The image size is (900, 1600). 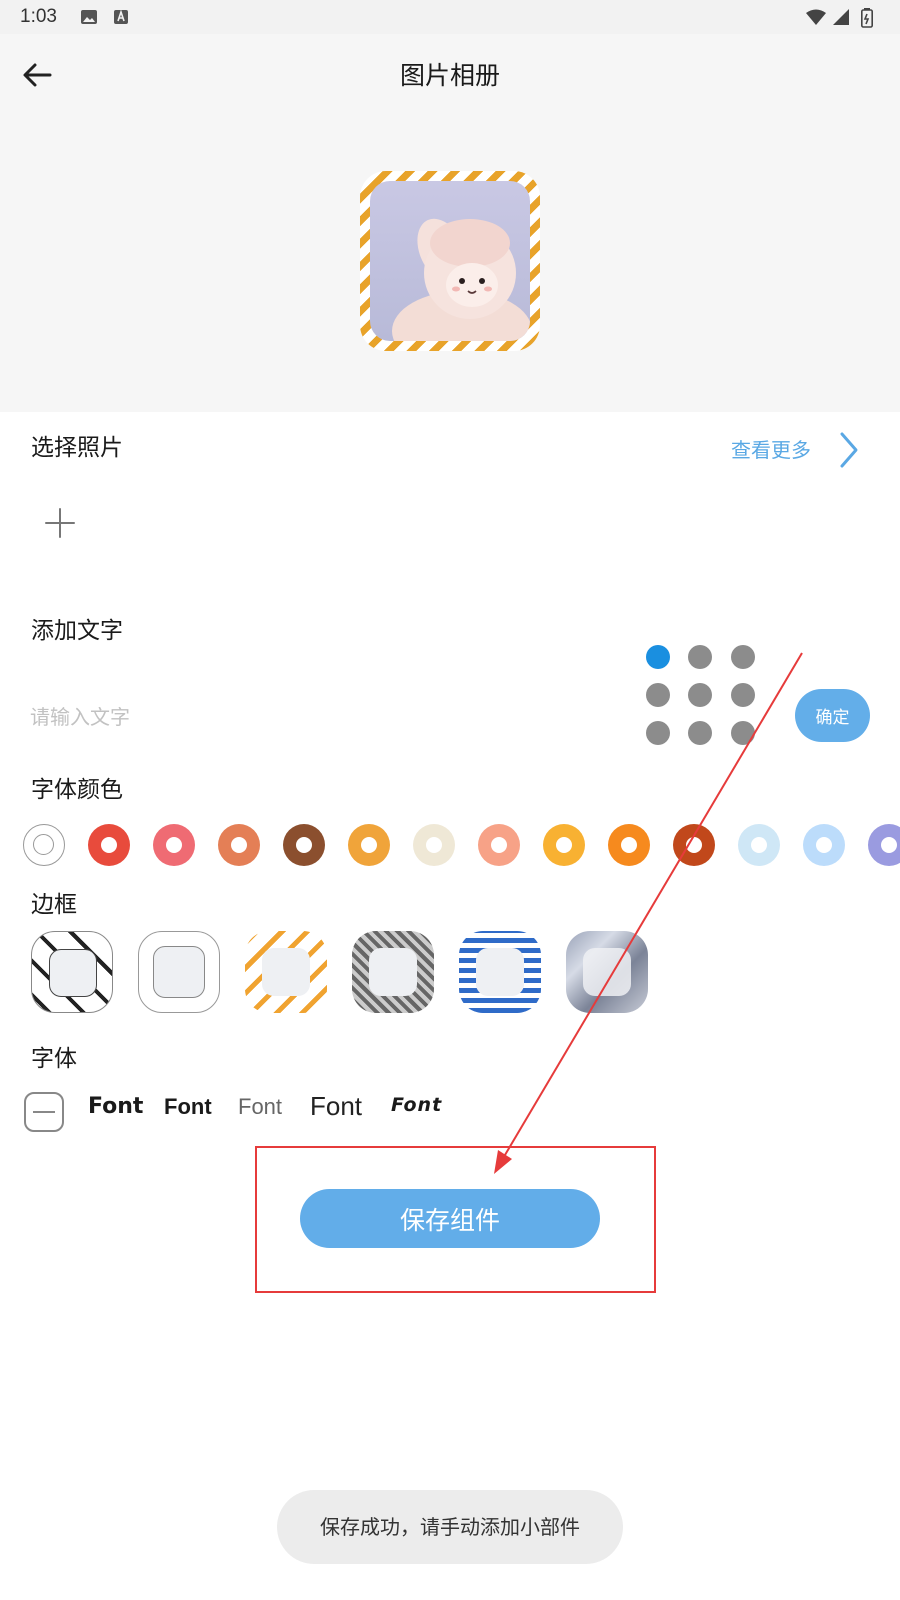 What do you see at coordinates (286, 972) in the screenshot?
I see `frame-option-orange-stripe` at bounding box center [286, 972].